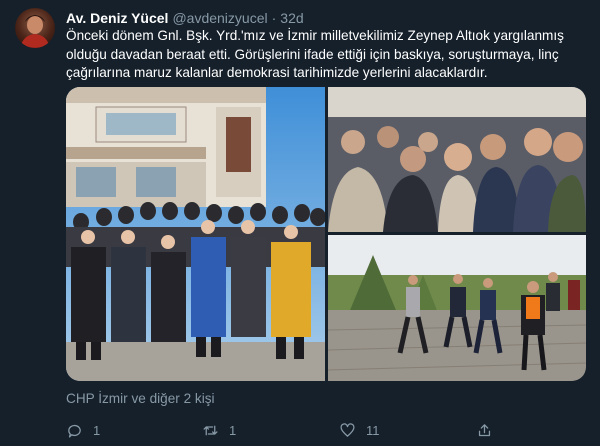 This screenshot has width=600, height=446. I want to click on tweet-actions: 1 1 11, so click(286, 430).